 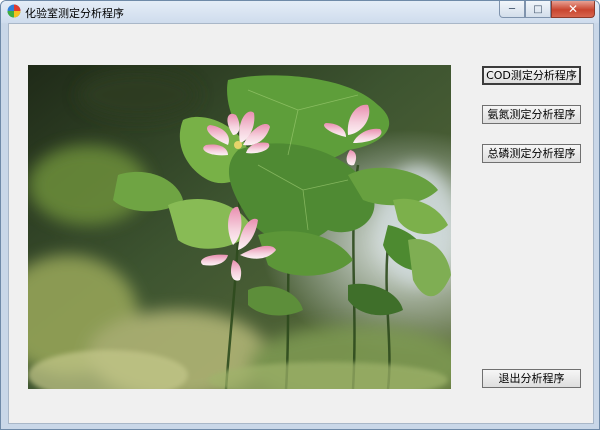 I want to click on close-icon: ✕, so click(x=573, y=9).